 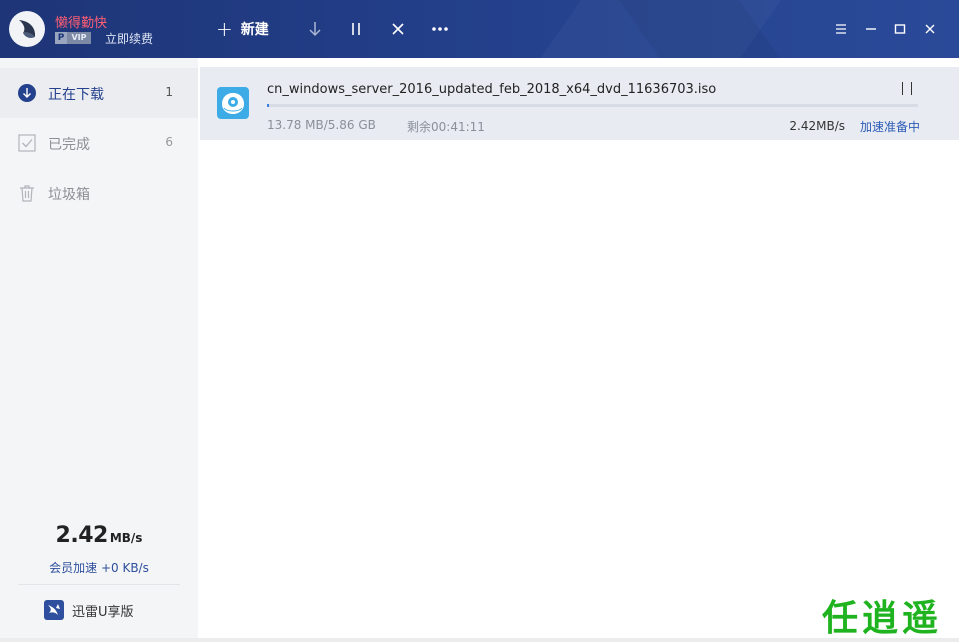 I want to click on sidebar-item-label: 垃圾箱, so click(x=69, y=195).